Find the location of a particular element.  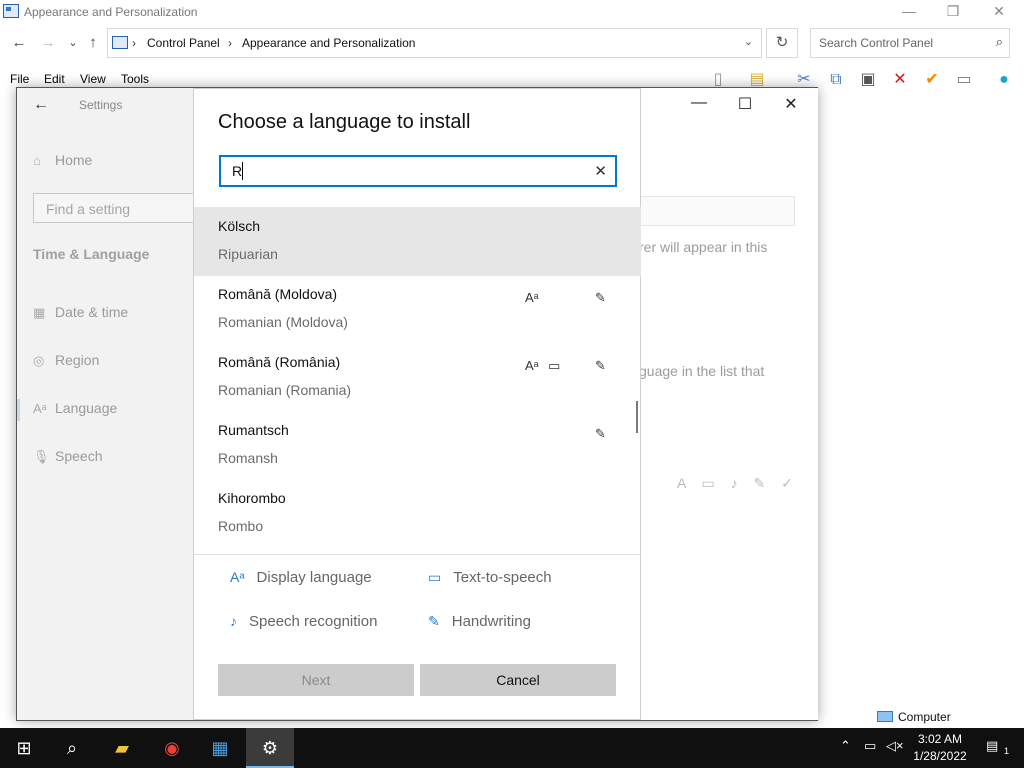

maximize-button: ☐ is located at coordinates (745, 104).